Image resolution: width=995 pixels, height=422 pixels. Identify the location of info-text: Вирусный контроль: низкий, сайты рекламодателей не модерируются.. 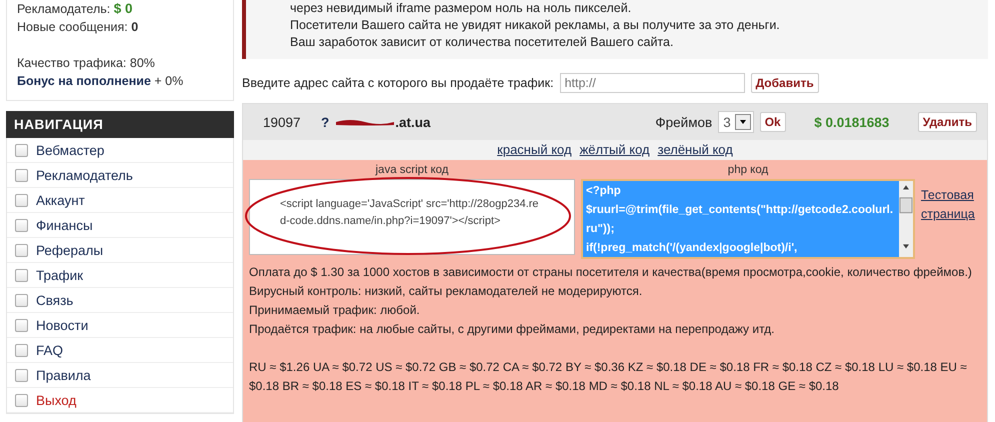
(446, 291).